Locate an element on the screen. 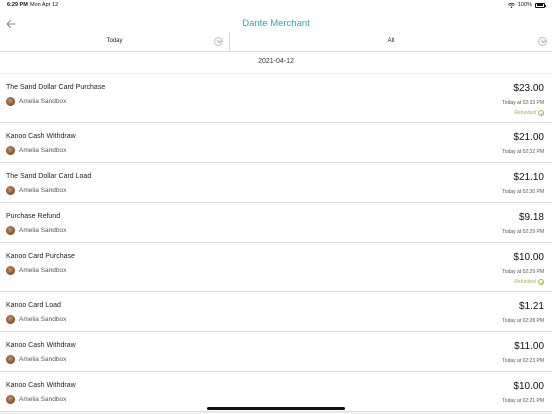 This screenshot has height=414, width=552. transaction-amount: $23.00 is located at coordinates (528, 88).